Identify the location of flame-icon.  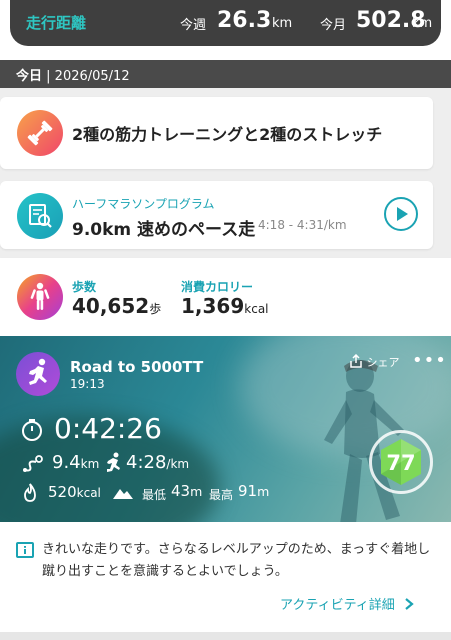
(30, 492).